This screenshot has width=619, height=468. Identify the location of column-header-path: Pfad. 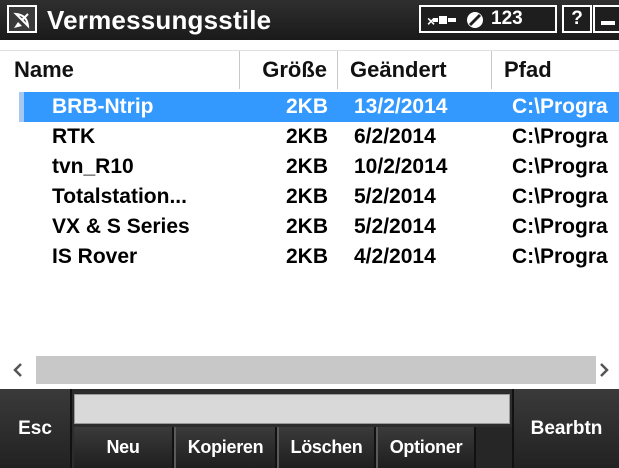
(555, 70).